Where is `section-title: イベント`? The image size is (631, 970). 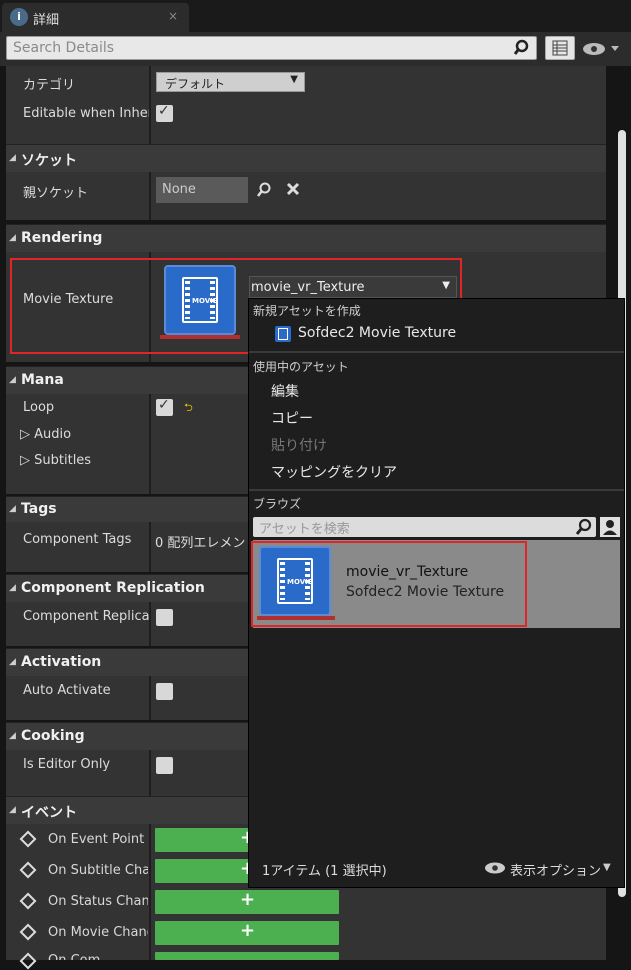
section-title: イベント is located at coordinates (49, 813).